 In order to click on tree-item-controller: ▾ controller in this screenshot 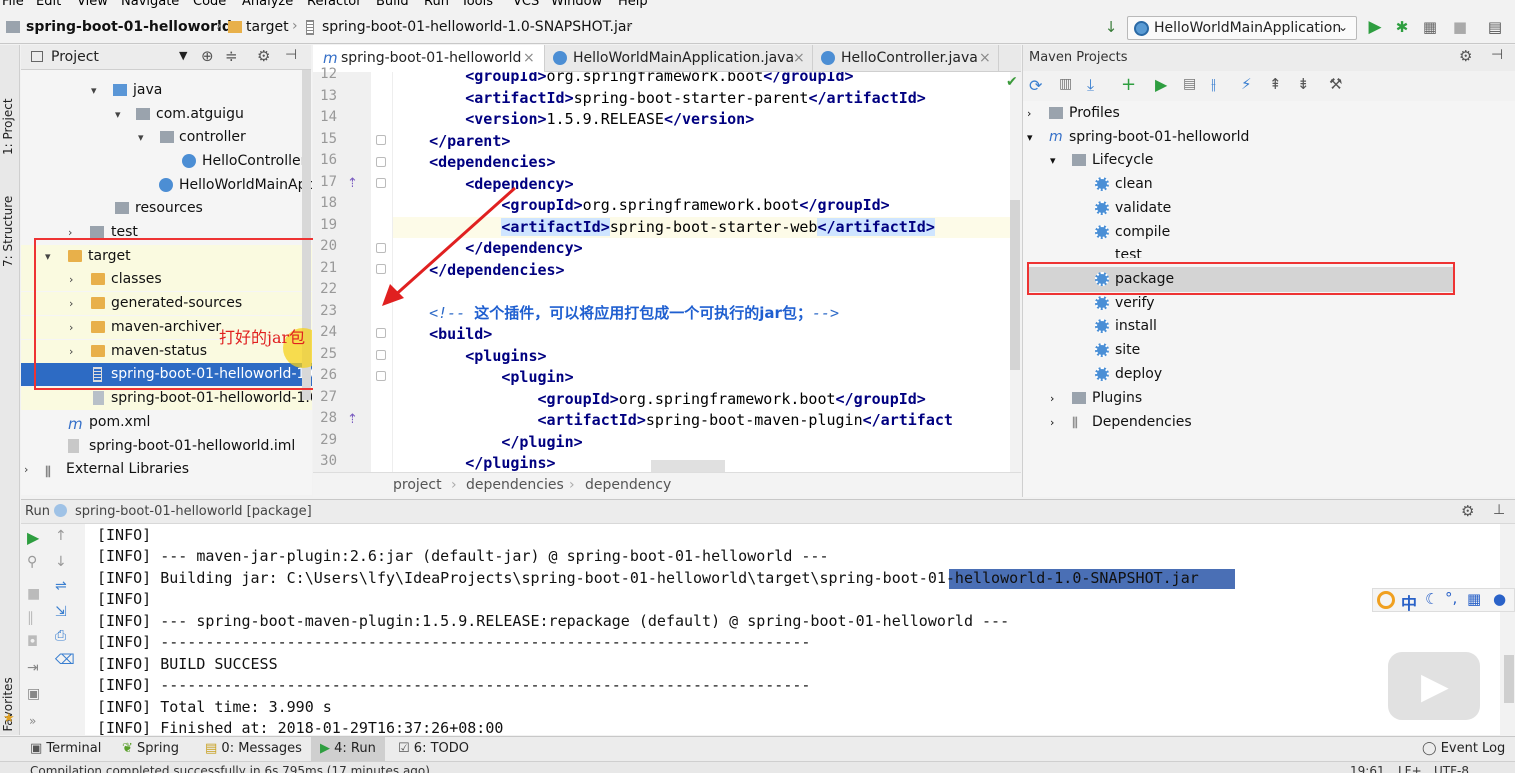, I will do `click(166, 137)`.